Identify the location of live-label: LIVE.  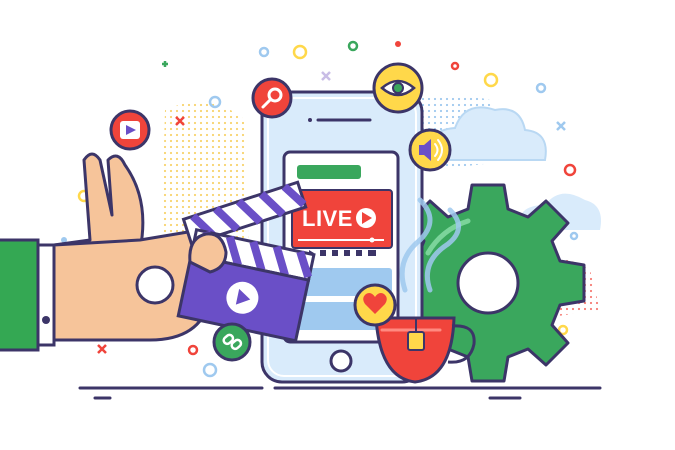
(327, 218).